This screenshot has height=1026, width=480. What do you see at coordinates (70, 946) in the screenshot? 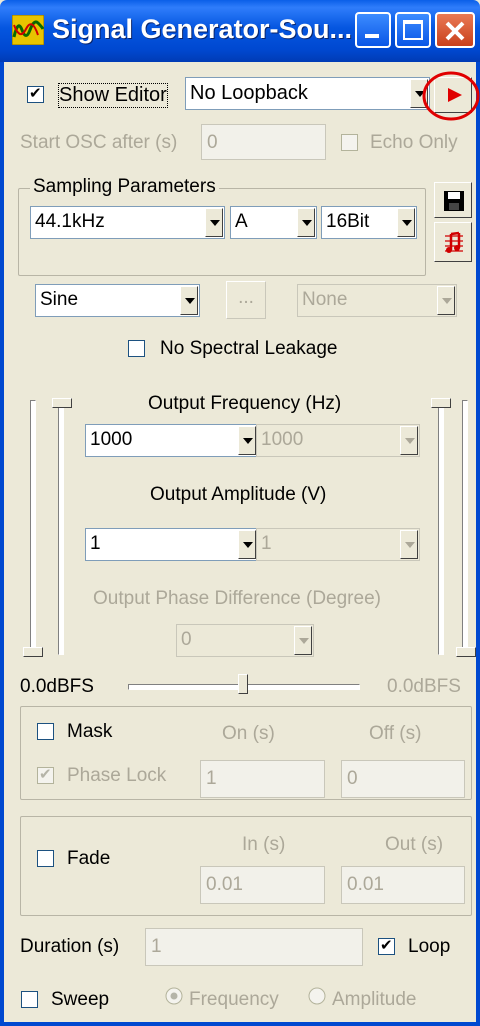
I see `duration-label: Duration (s)` at bounding box center [70, 946].